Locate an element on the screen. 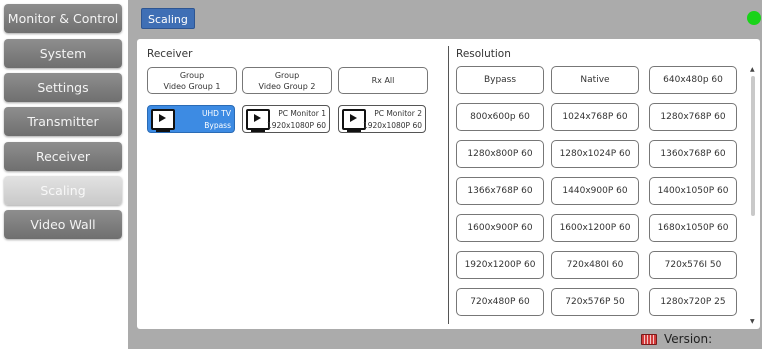  resolution-option: 1600x1200P 60 is located at coordinates (595, 228).